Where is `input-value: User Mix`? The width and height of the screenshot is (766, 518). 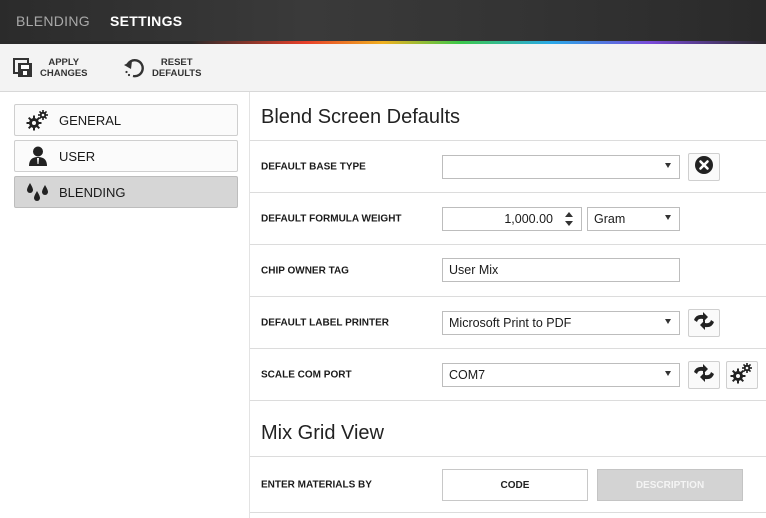 input-value: User Mix is located at coordinates (474, 270).